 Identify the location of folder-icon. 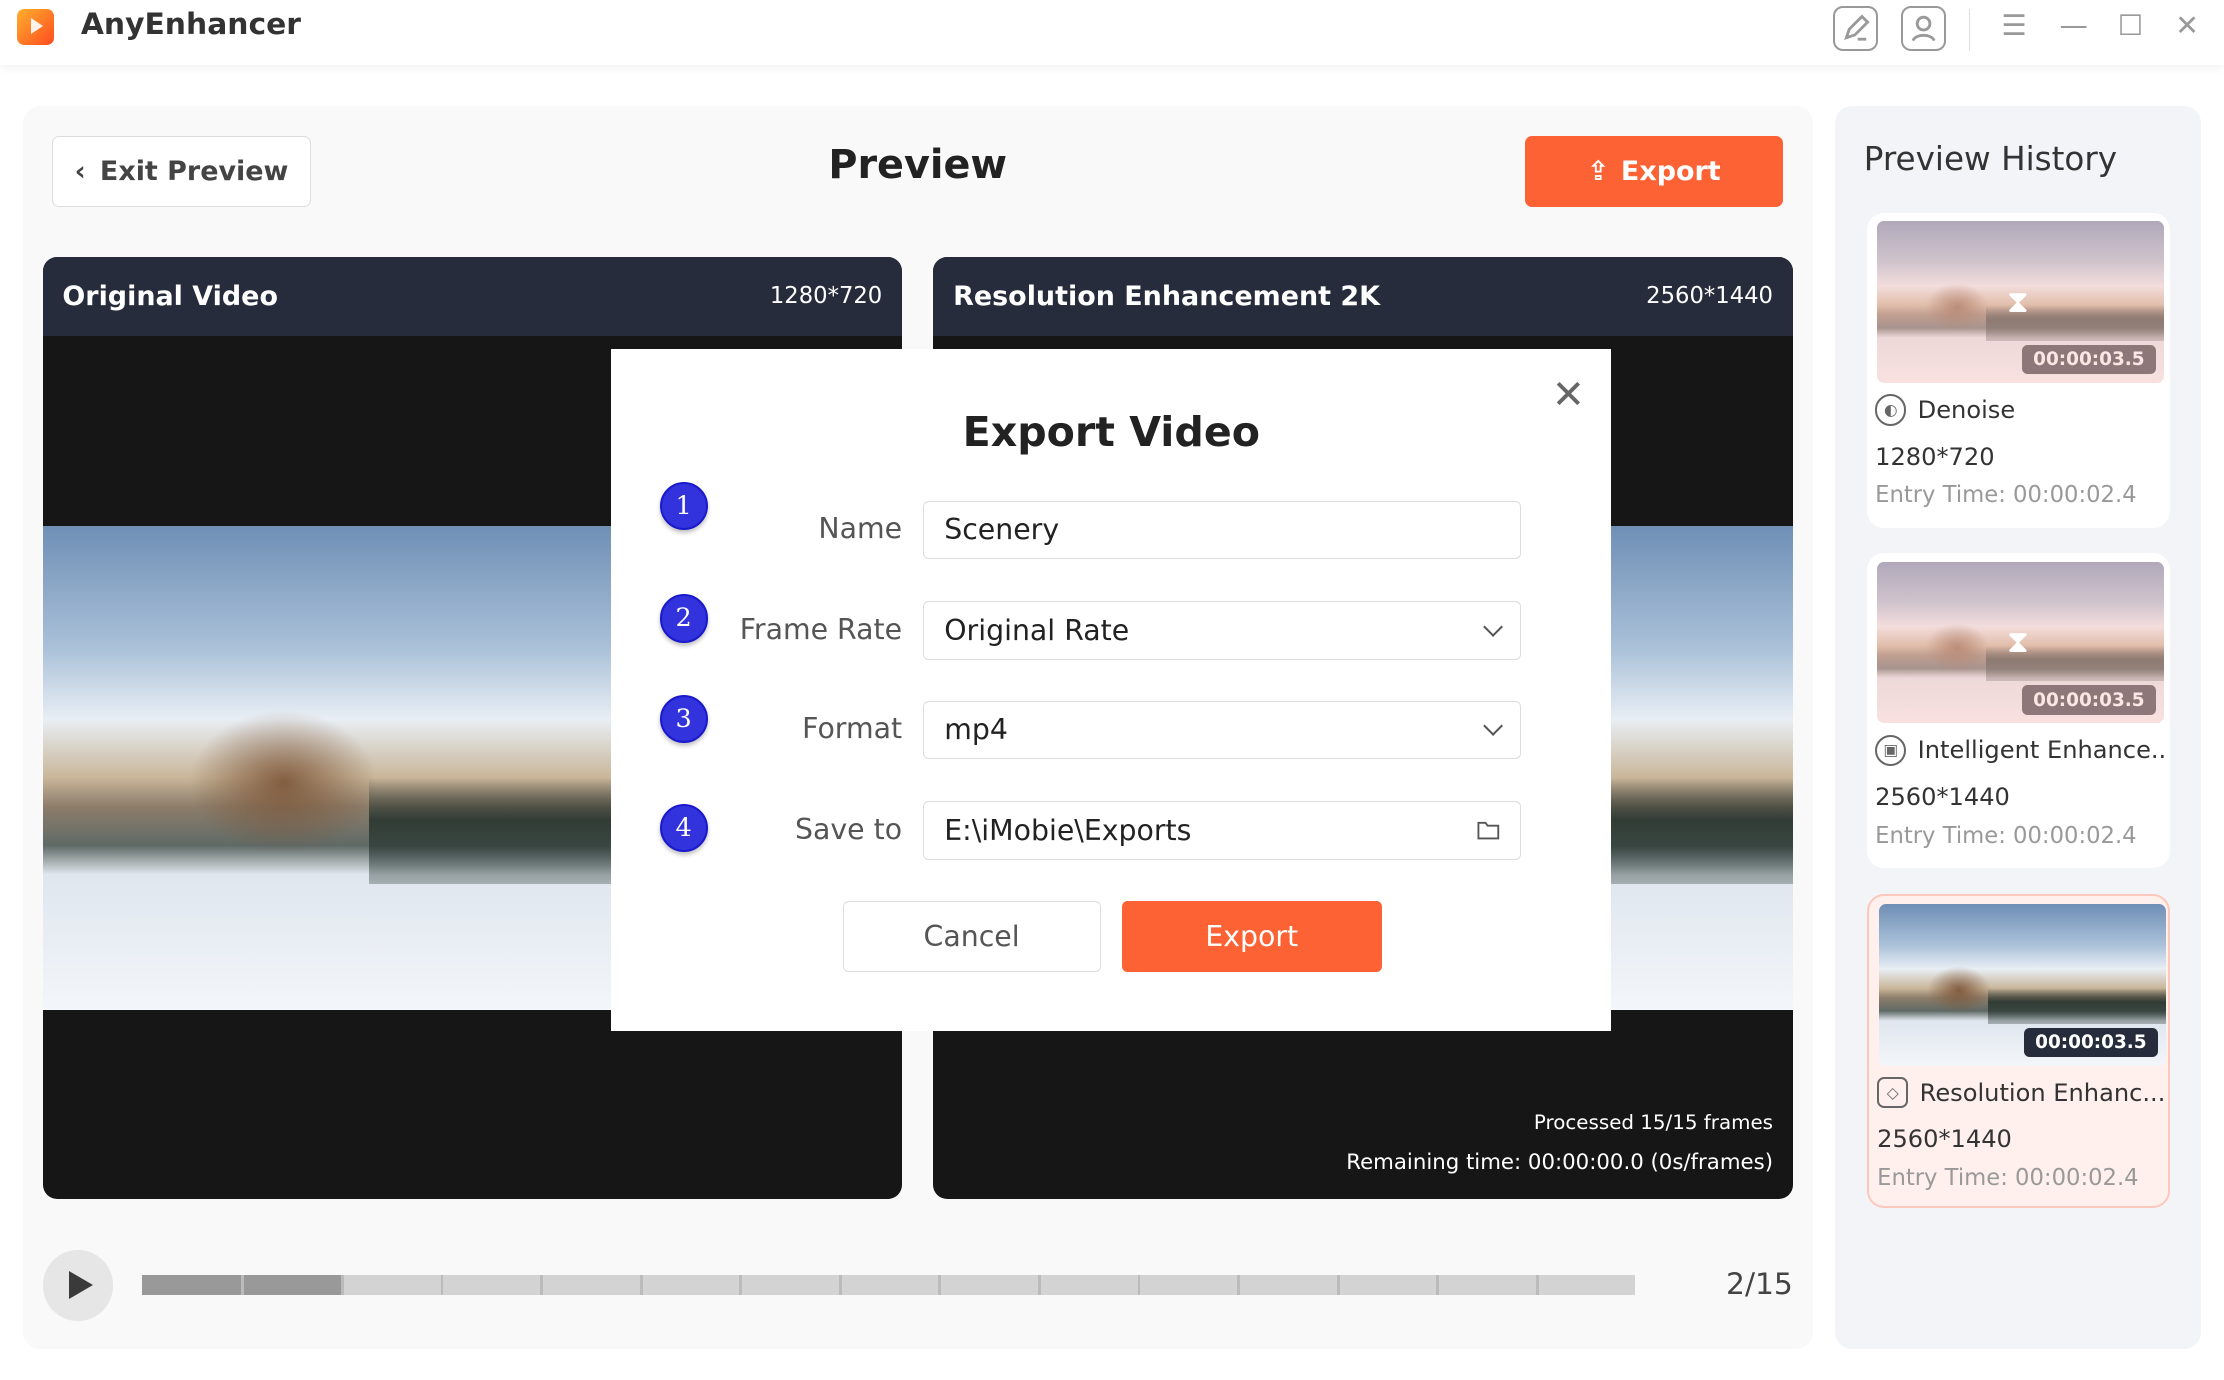
(1488, 830).